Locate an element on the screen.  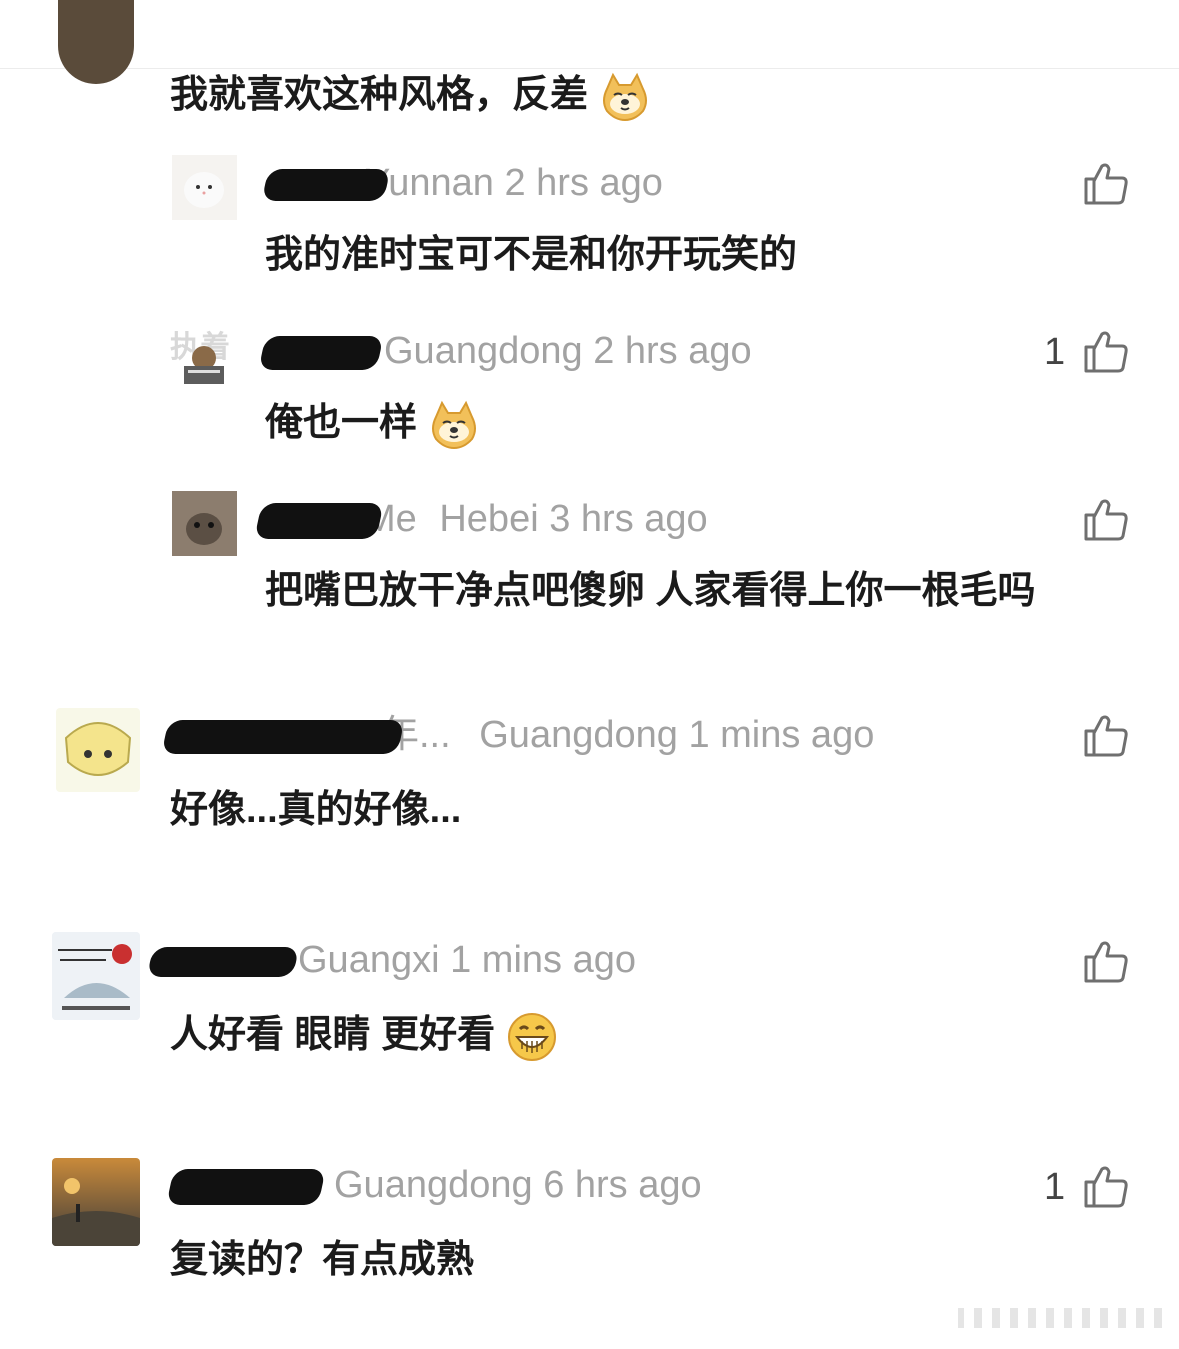
comment-meta: Guangdong 6 hrs ago is located at coordinates (434, 1185).